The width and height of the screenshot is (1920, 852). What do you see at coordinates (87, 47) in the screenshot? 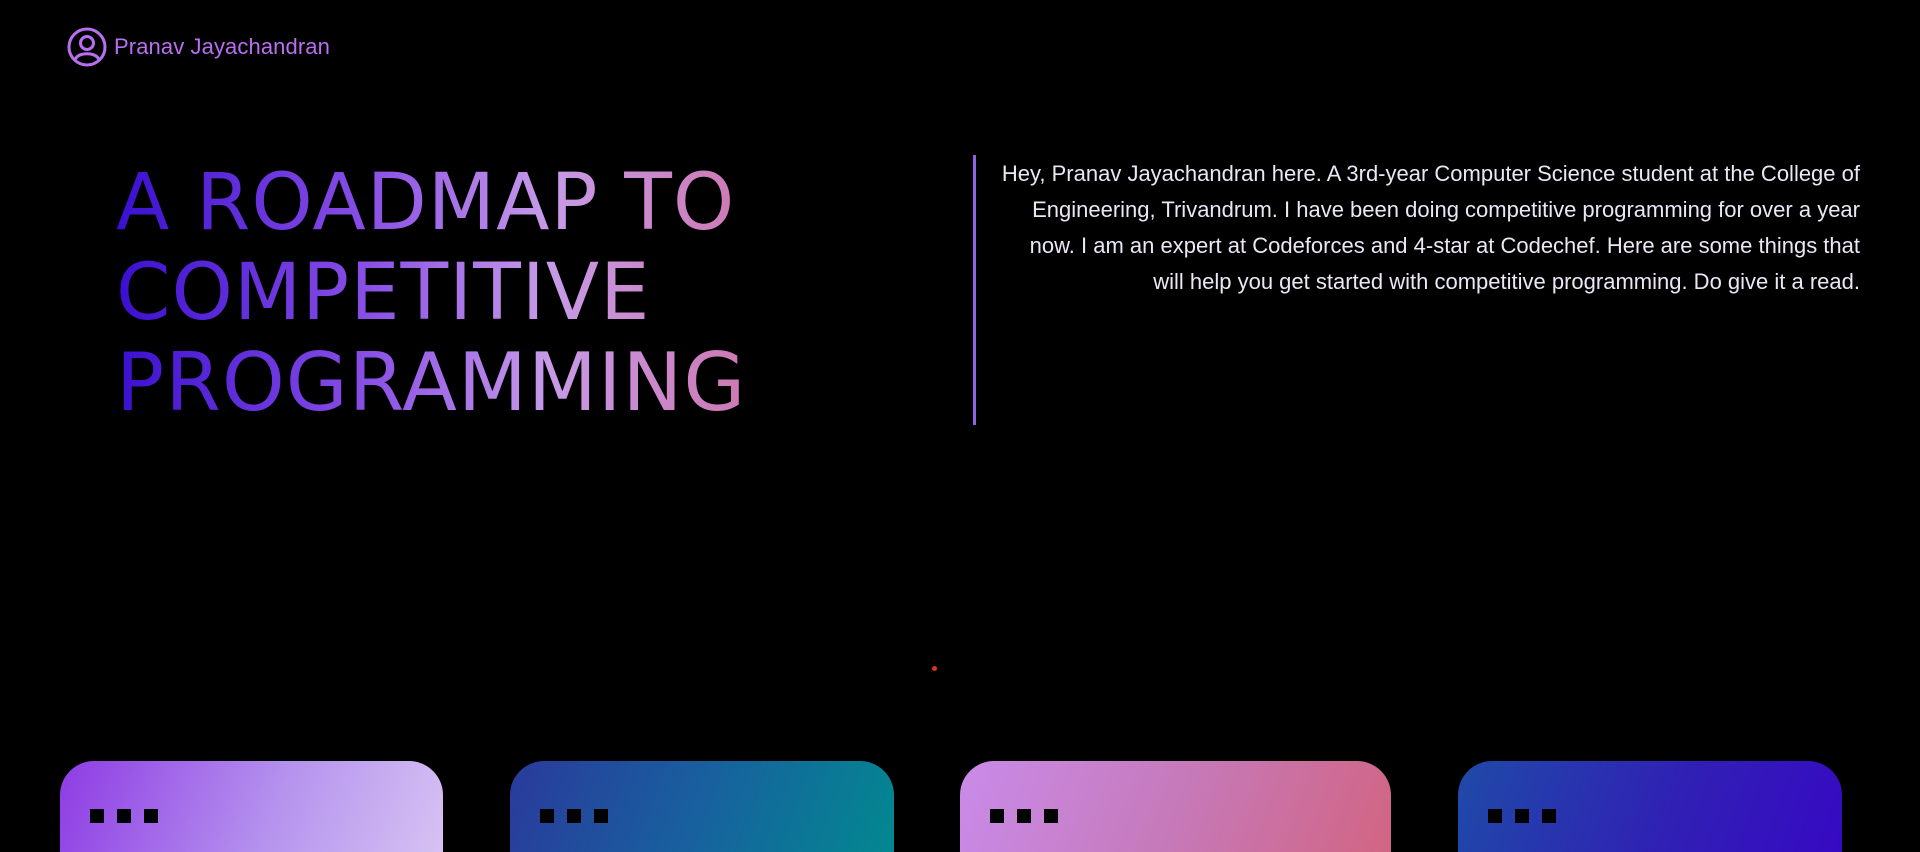
I see `user-circle-icon` at bounding box center [87, 47].